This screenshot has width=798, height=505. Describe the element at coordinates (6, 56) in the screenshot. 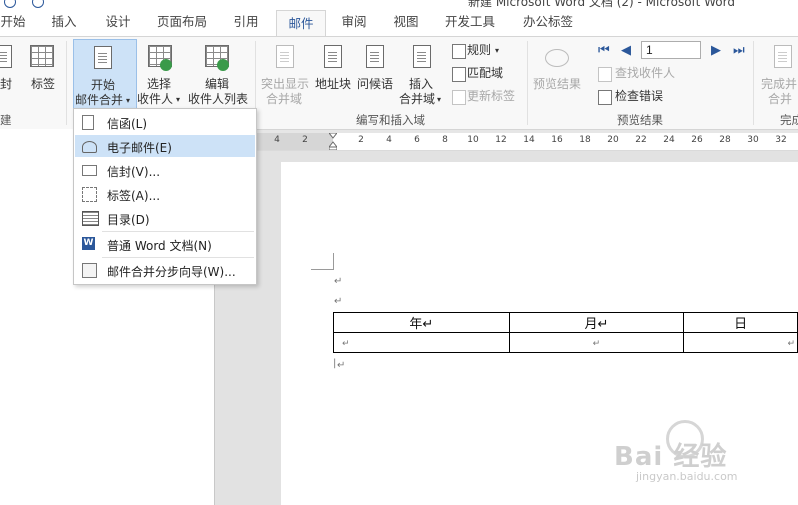

I see `envelope-icon` at that location.